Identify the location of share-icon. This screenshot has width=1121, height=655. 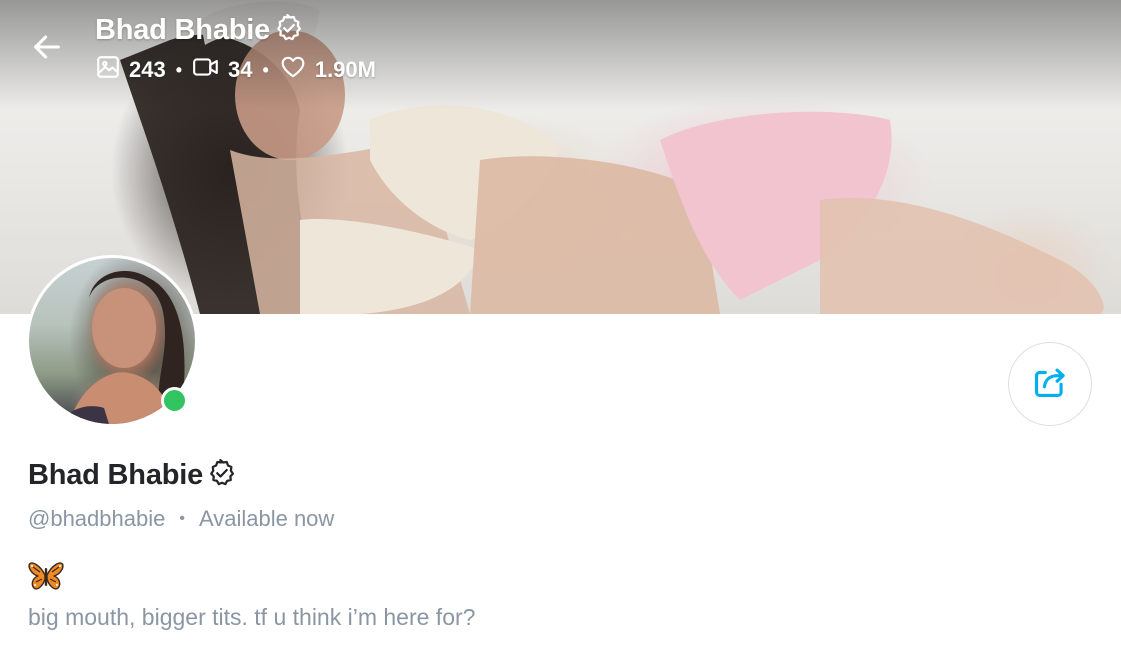
(1050, 384).